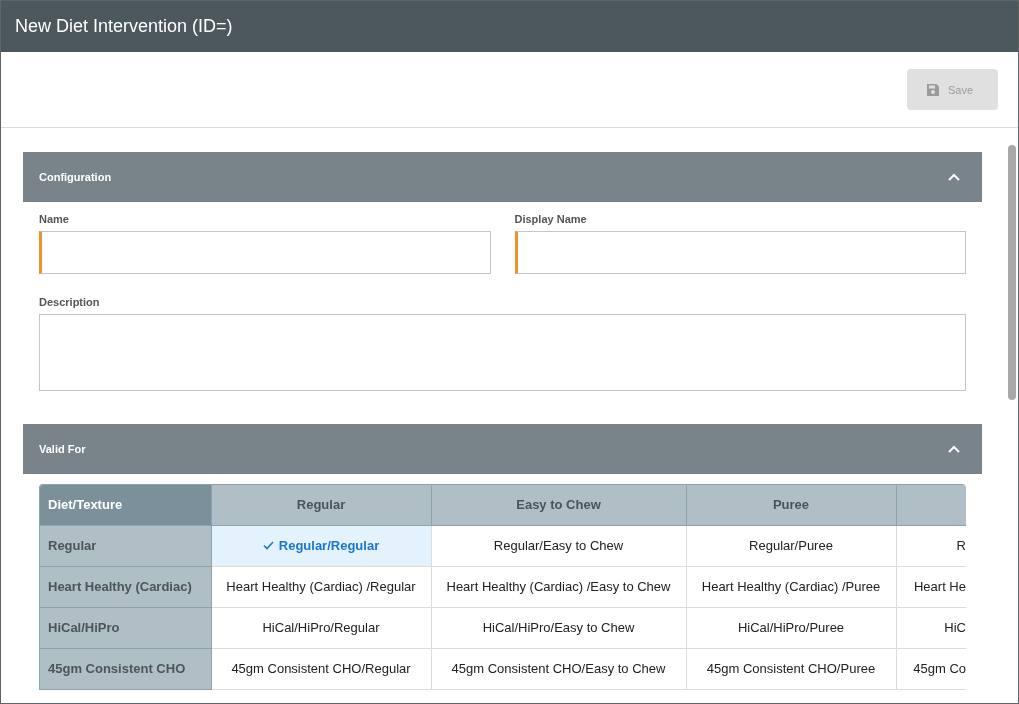  Describe the element at coordinates (125, 668) in the screenshot. I see `row-header: 45gm Consistent CHO` at that location.